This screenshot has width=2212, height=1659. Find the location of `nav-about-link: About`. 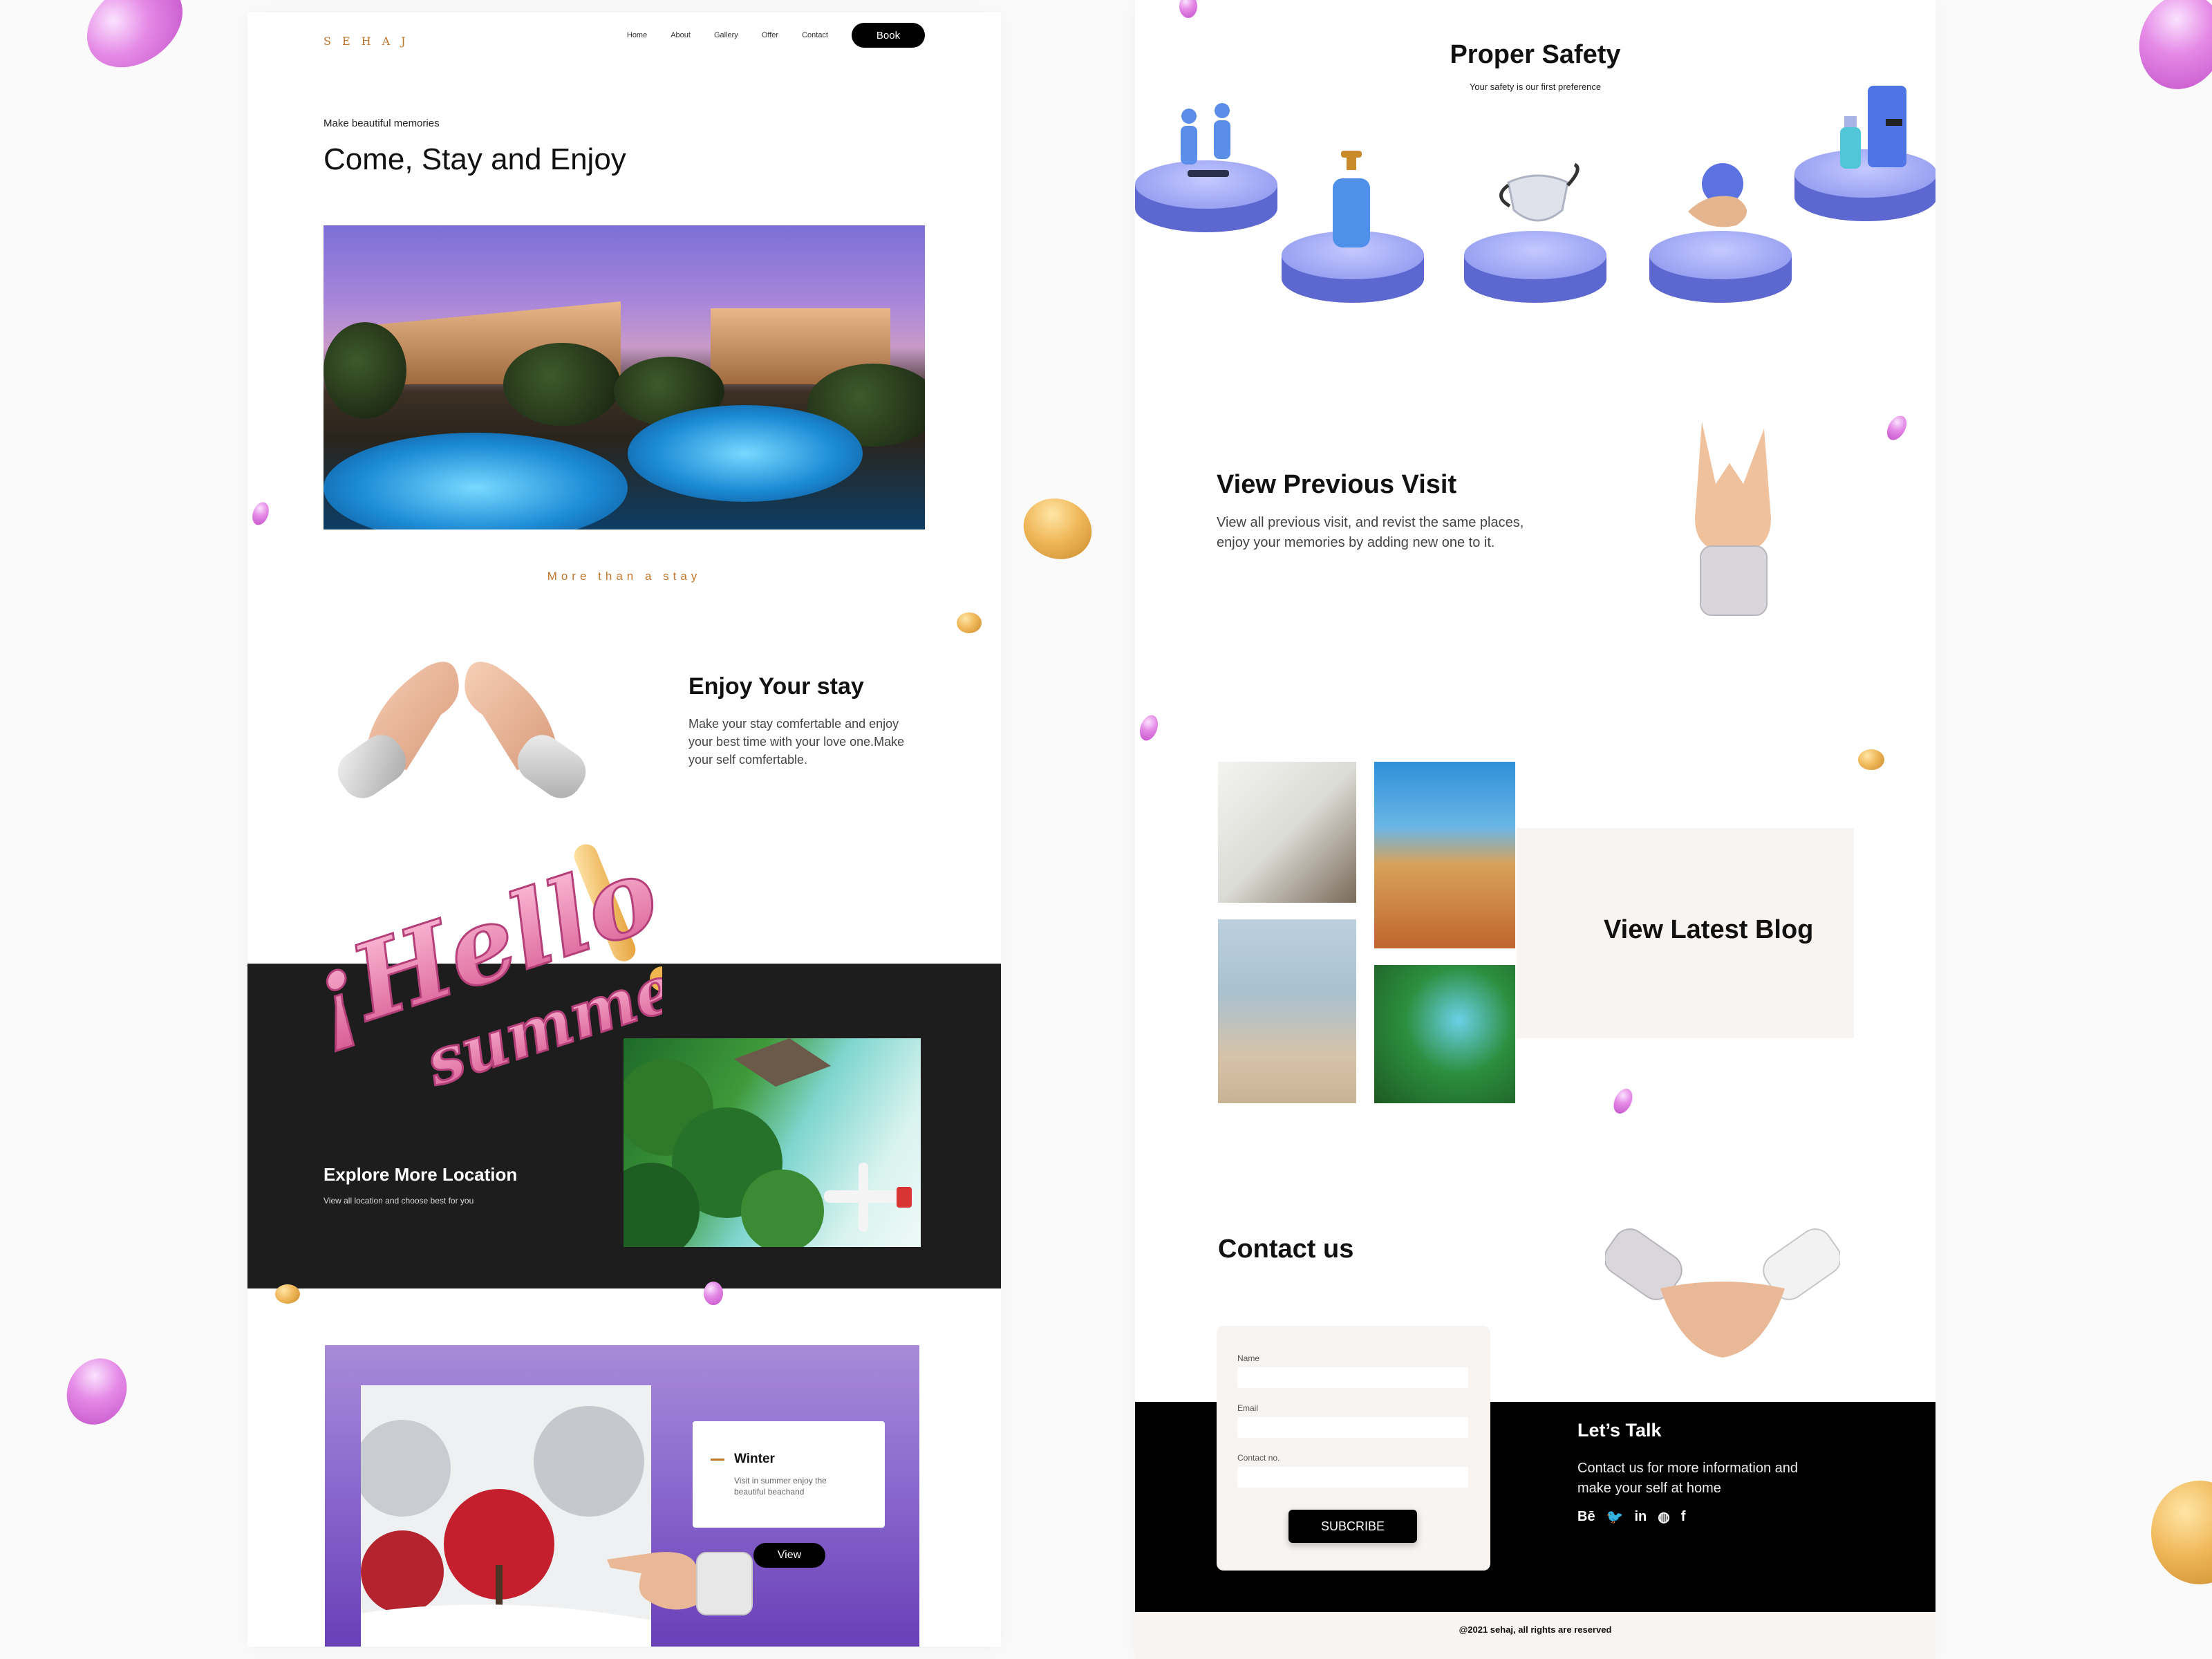

nav-about-link: About is located at coordinates (681, 35).